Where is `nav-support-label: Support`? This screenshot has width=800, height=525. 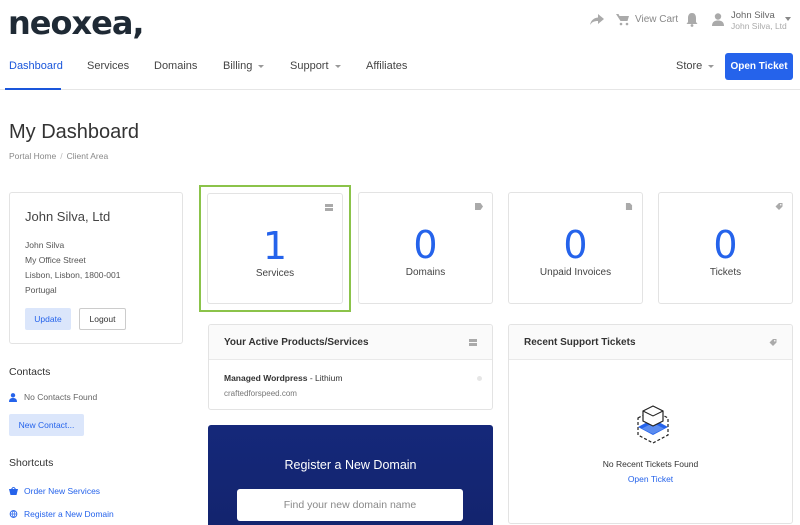 nav-support-label: Support is located at coordinates (309, 66).